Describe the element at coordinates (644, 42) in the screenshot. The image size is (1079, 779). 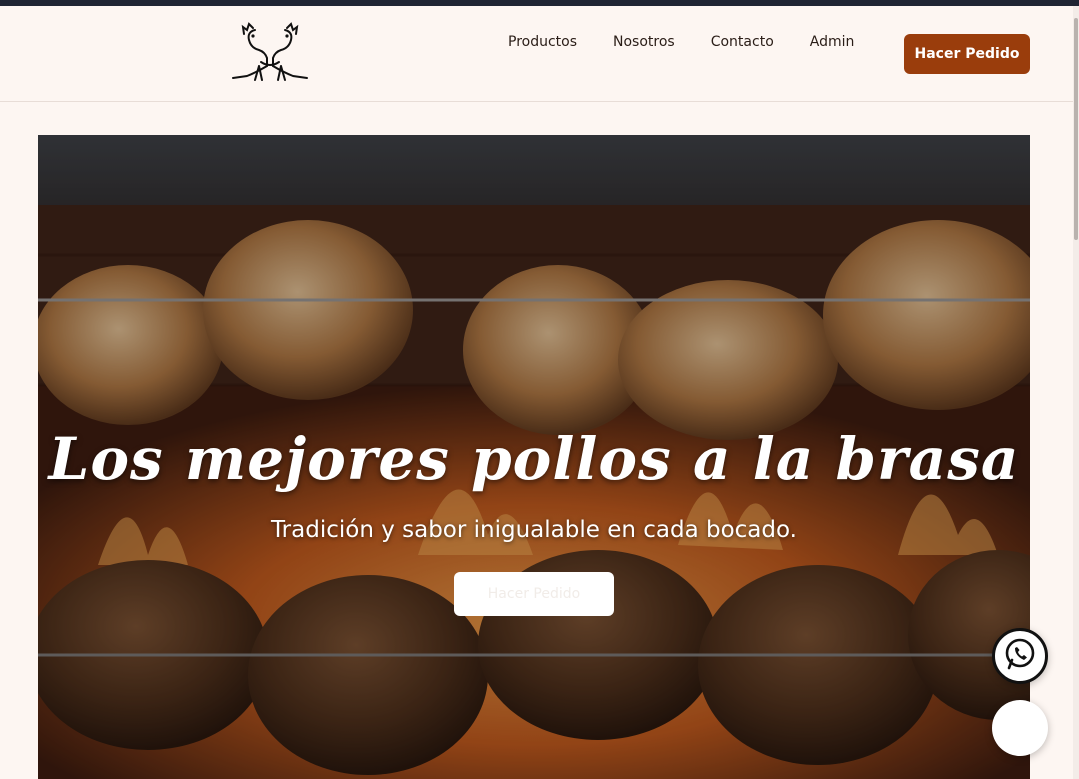
I see `nav-nosotros: Nosotros` at that location.